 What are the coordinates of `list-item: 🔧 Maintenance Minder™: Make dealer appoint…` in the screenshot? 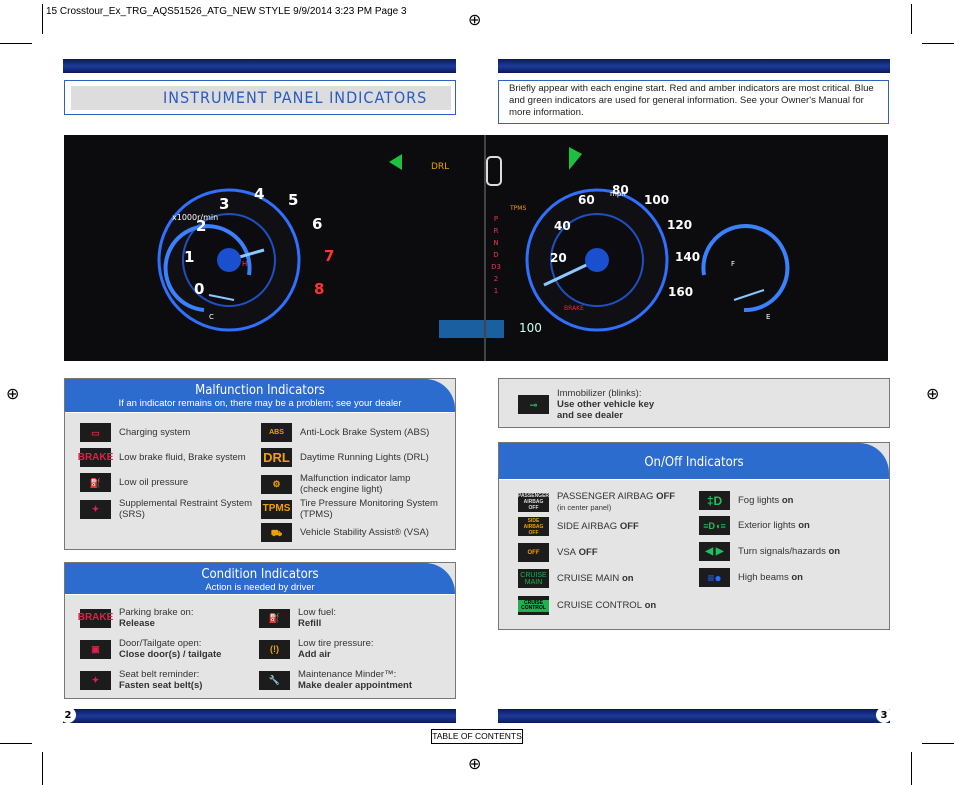 It's located at (335, 680).